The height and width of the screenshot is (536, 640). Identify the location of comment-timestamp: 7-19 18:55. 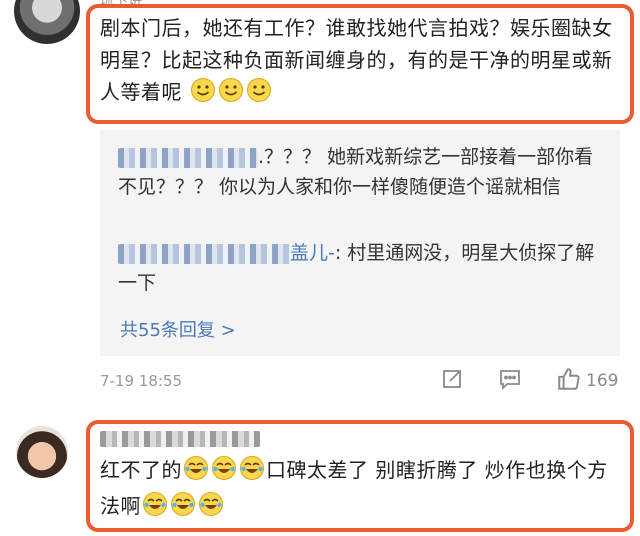
(141, 381).